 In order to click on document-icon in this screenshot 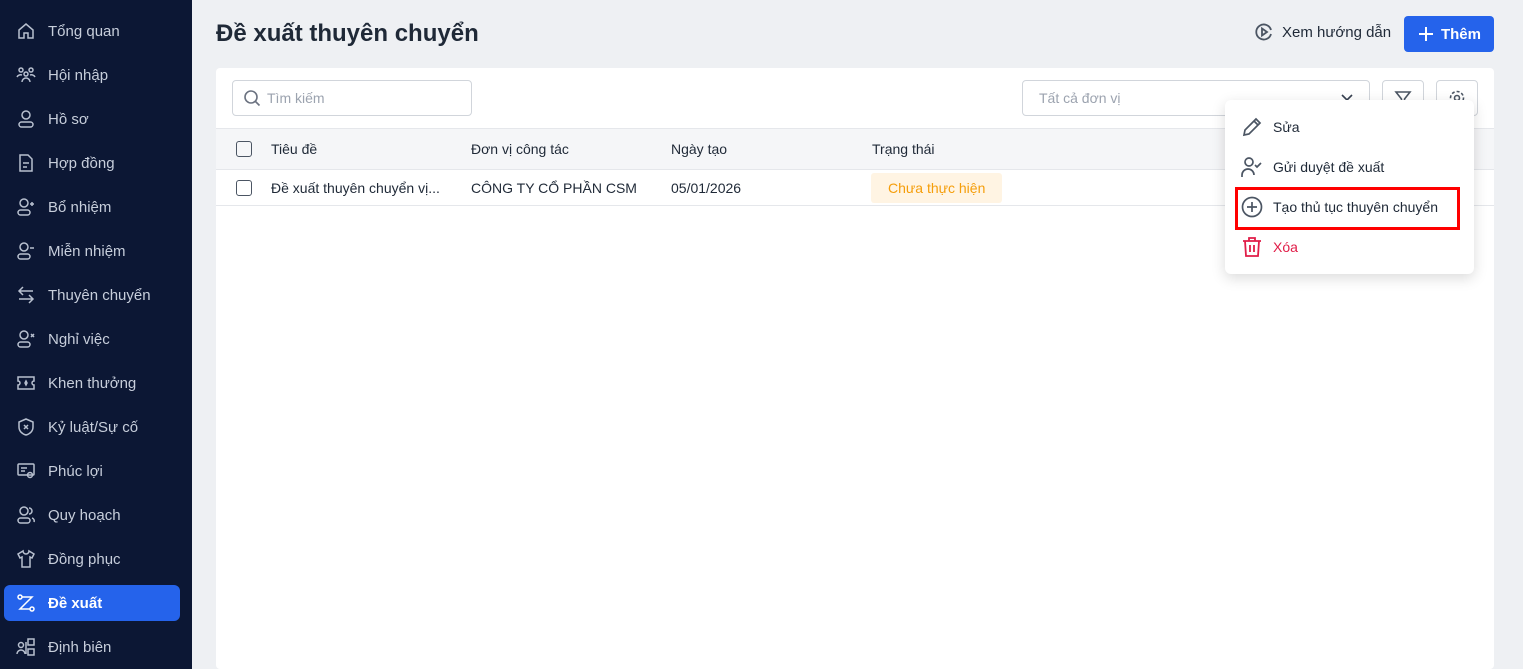, I will do `click(26, 163)`.